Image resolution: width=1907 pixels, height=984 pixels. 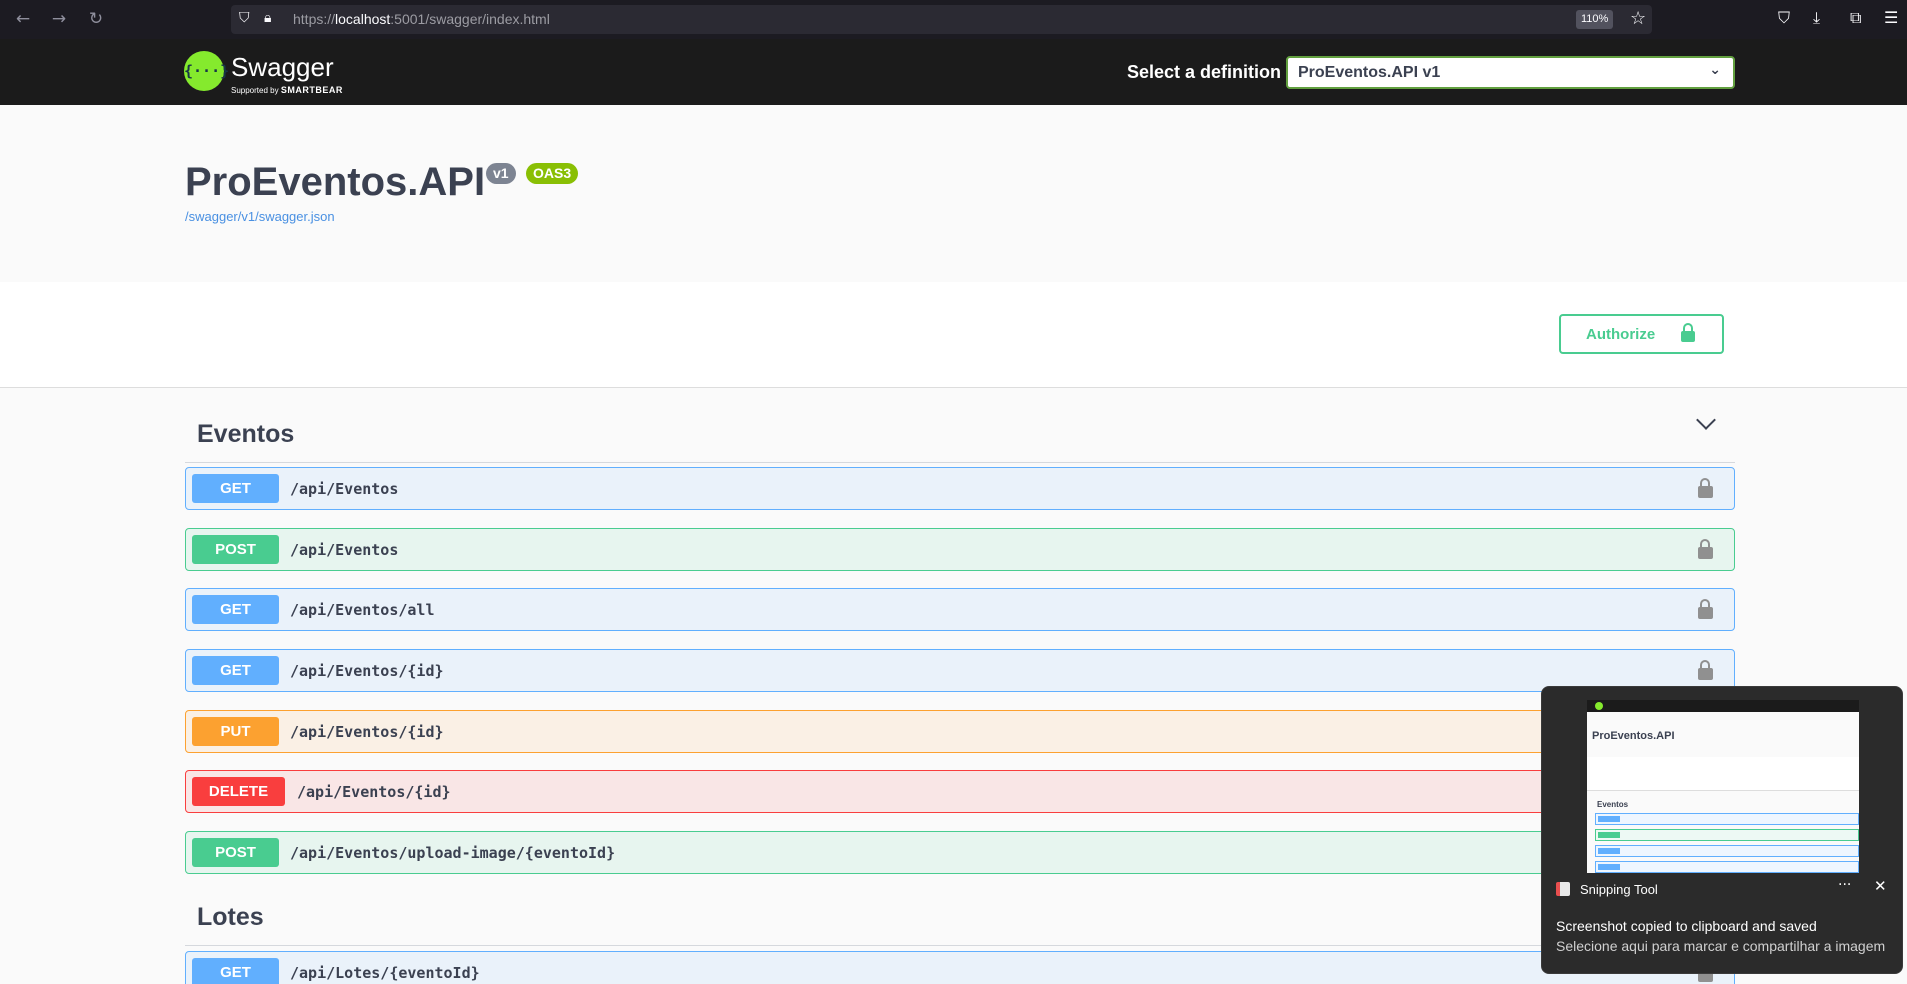 I want to click on url-host: localhost, so click(x=363, y=19).